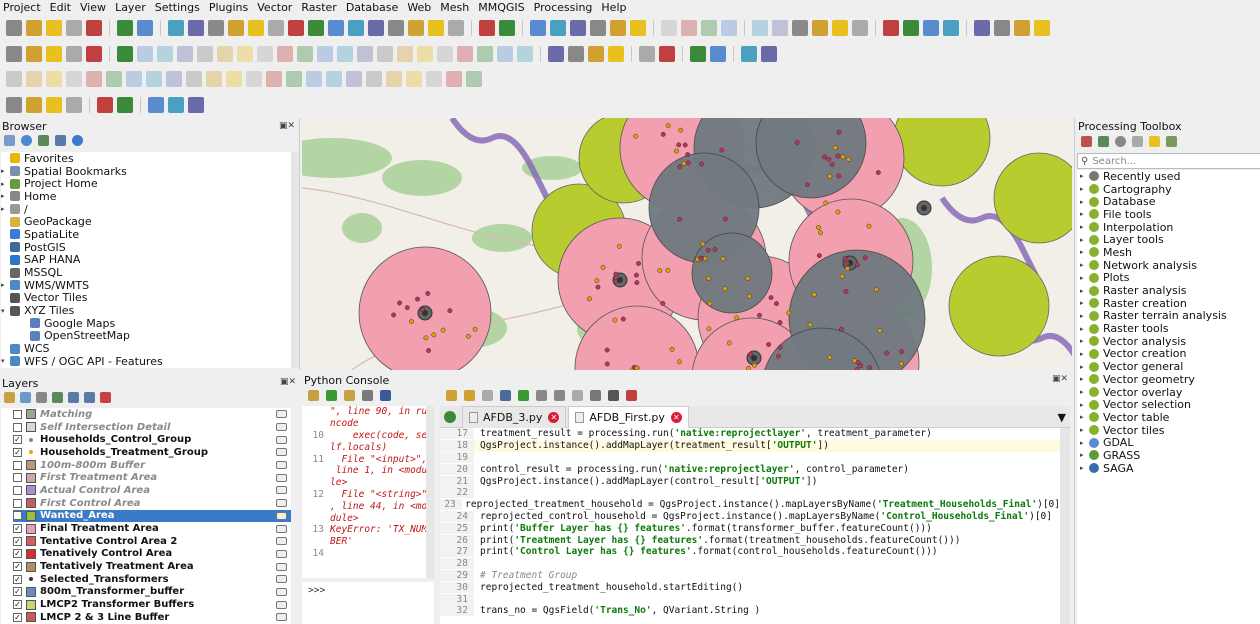 Image resolution: width=1260 pixels, height=624 pixels. I want to click on expand-all-icon, so click(73, 397).